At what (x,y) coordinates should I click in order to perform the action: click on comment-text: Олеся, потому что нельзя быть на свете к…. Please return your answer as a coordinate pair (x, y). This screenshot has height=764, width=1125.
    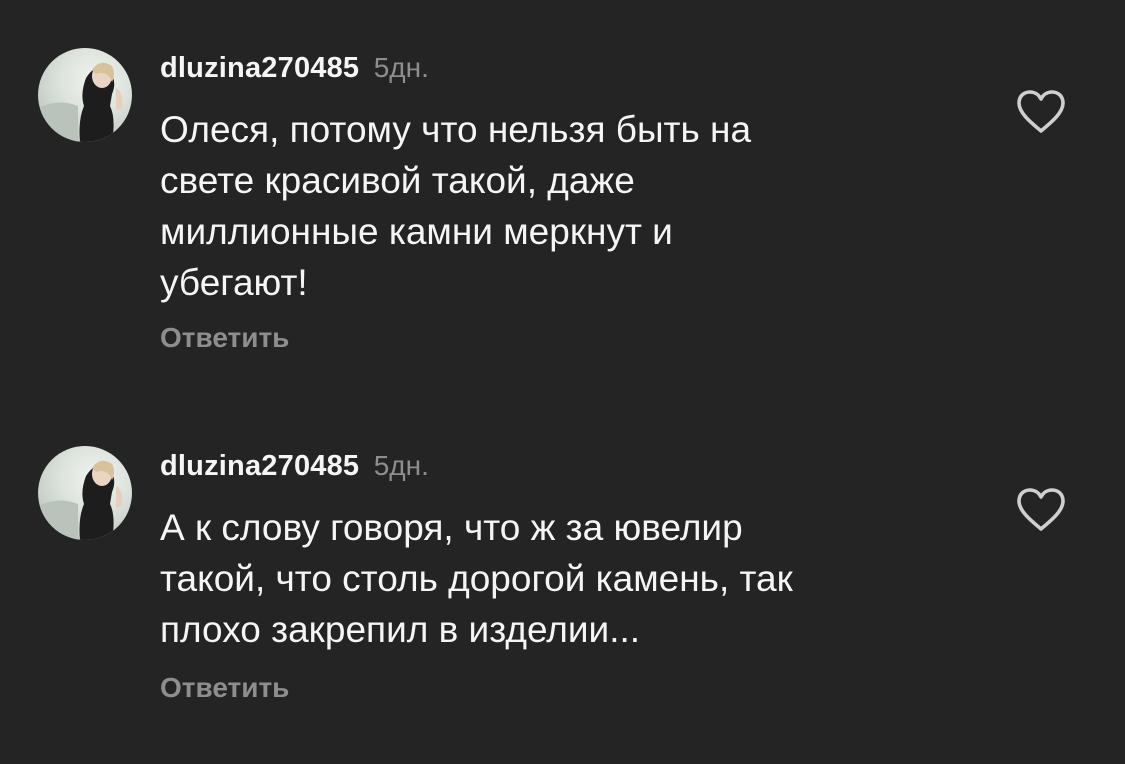
    Looking at the image, I should click on (456, 206).